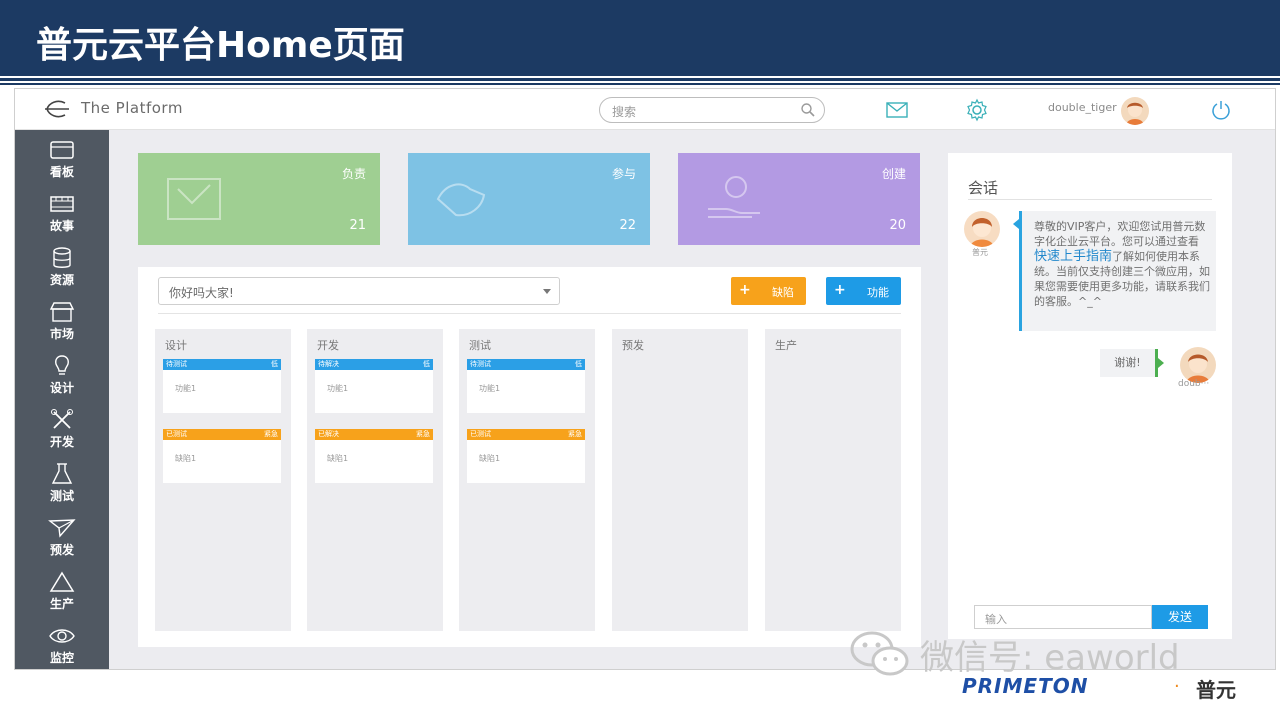  Describe the element at coordinates (62, 539) in the screenshot. I see `sidebar-item-prerelease: 预发` at that location.